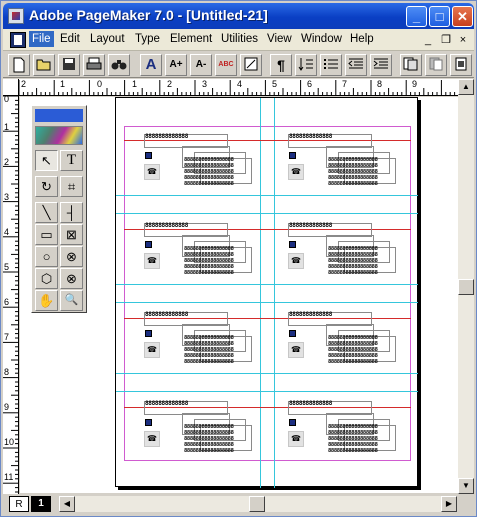 The height and width of the screenshot is (517, 477). I want to click on ruler-label: 4, so click(240, 84).